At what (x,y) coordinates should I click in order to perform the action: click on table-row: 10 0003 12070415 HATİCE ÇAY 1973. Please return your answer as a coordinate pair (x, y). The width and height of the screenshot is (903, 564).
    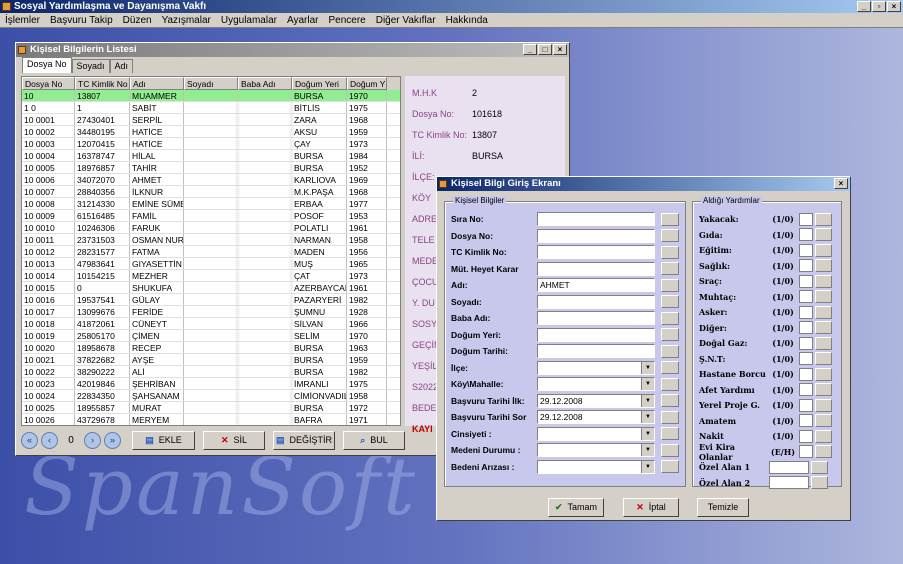
    Looking at the image, I should click on (211, 144).